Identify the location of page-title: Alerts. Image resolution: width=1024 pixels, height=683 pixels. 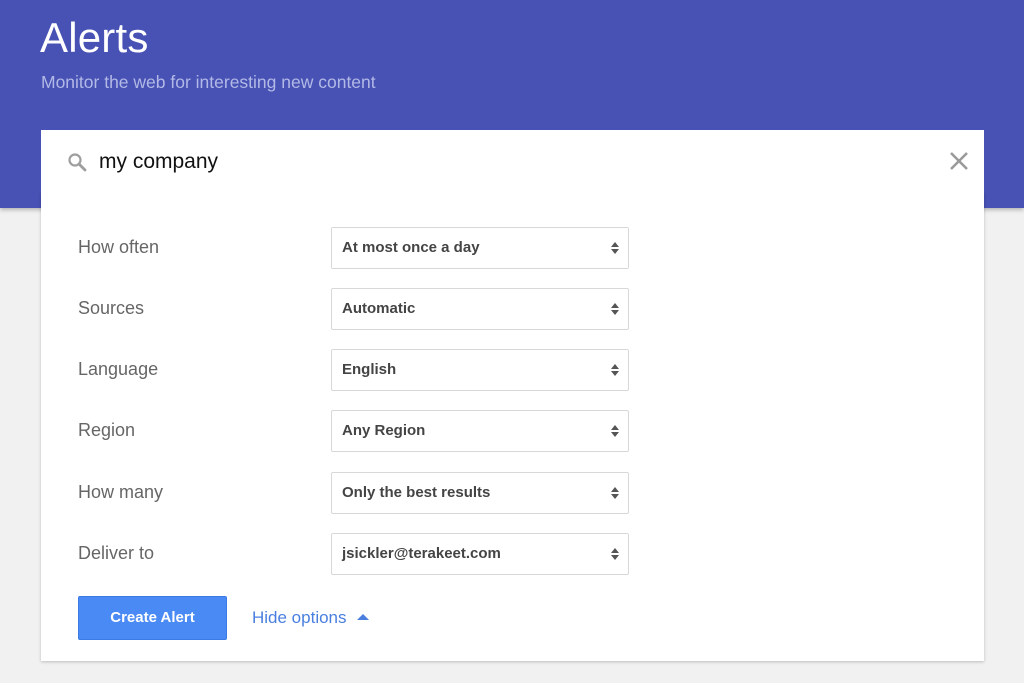
(94, 37).